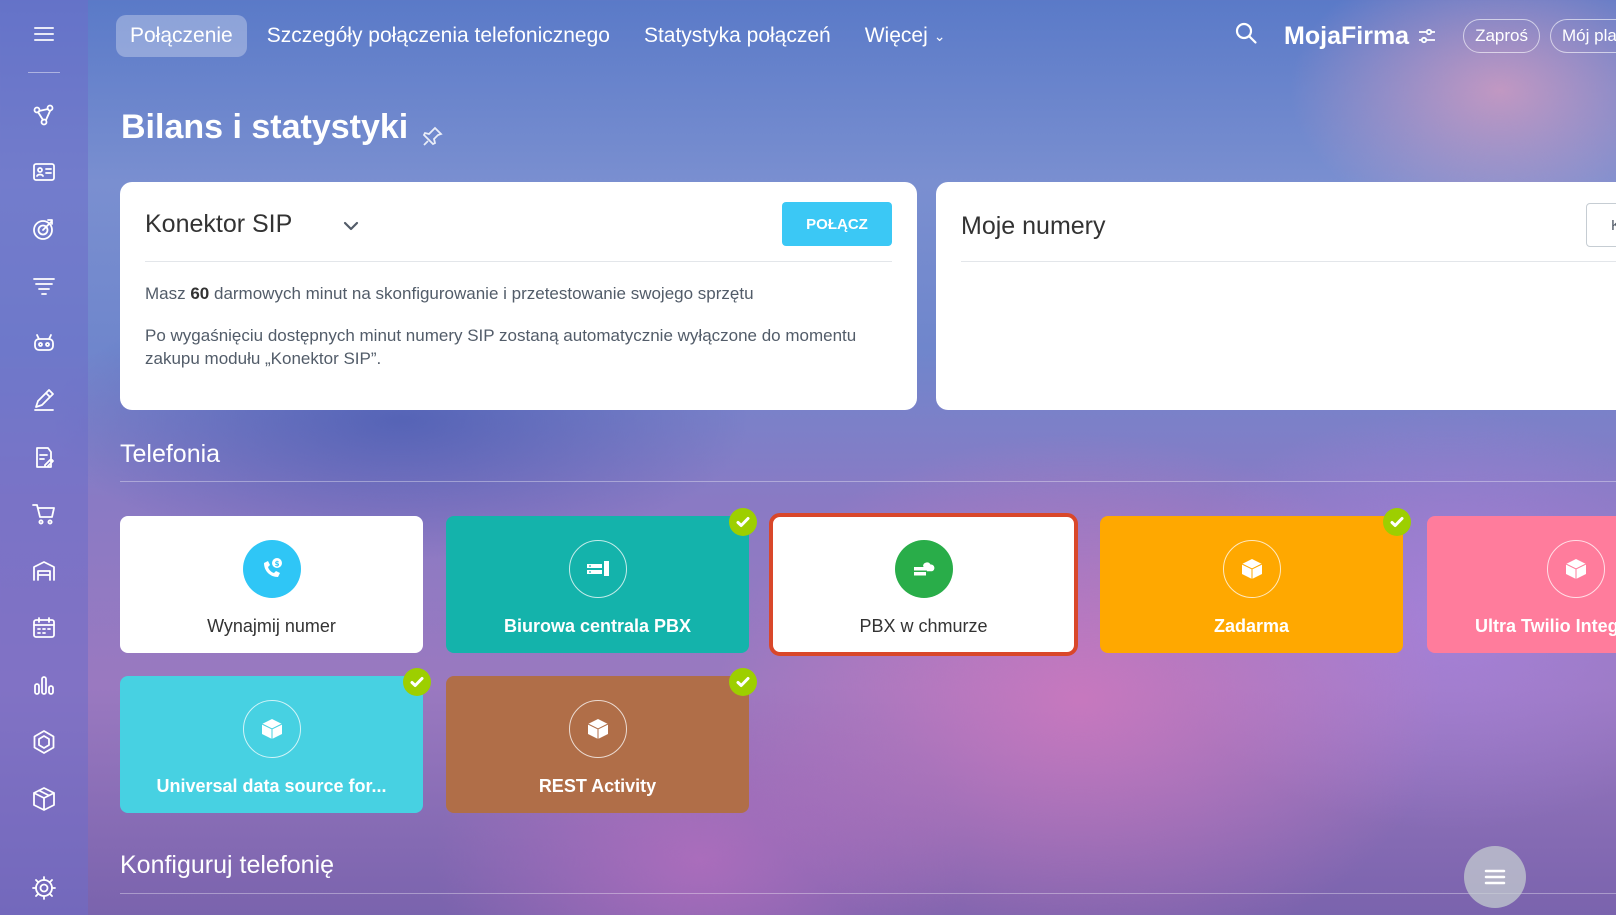 The width and height of the screenshot is (1616, 915). Describe the element at coordinates (200, 293) in the screenshot. I see `minutes-value: 60` at that location.